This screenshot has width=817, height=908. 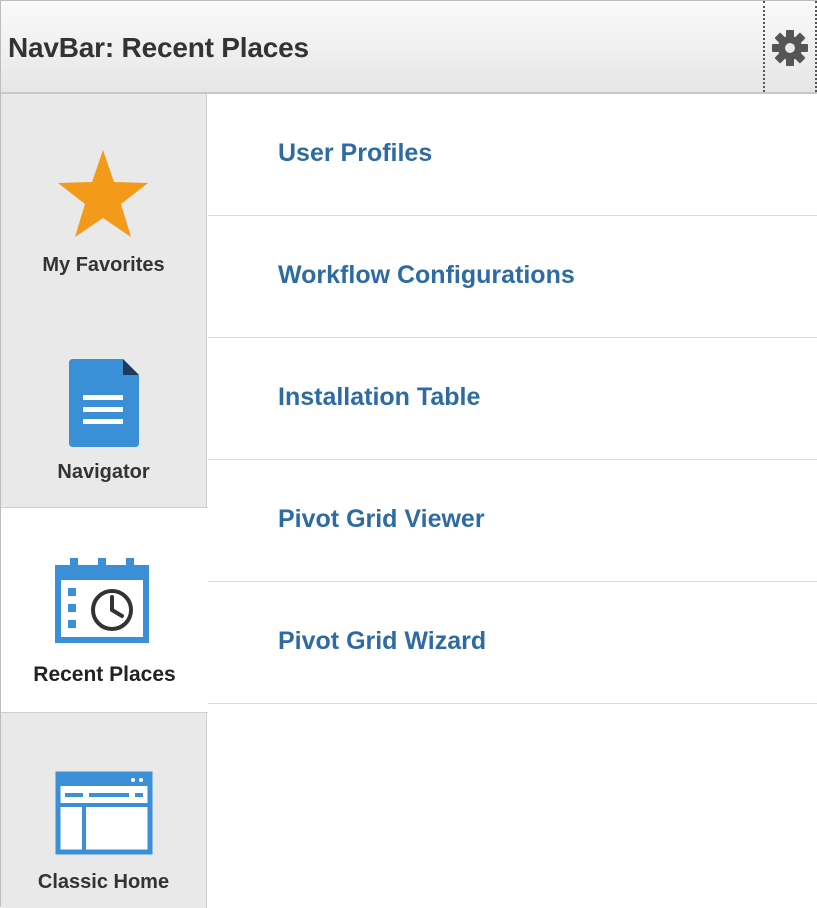 I want to click on tile-classic-home: Classic Home, so click(x=104, y=810).